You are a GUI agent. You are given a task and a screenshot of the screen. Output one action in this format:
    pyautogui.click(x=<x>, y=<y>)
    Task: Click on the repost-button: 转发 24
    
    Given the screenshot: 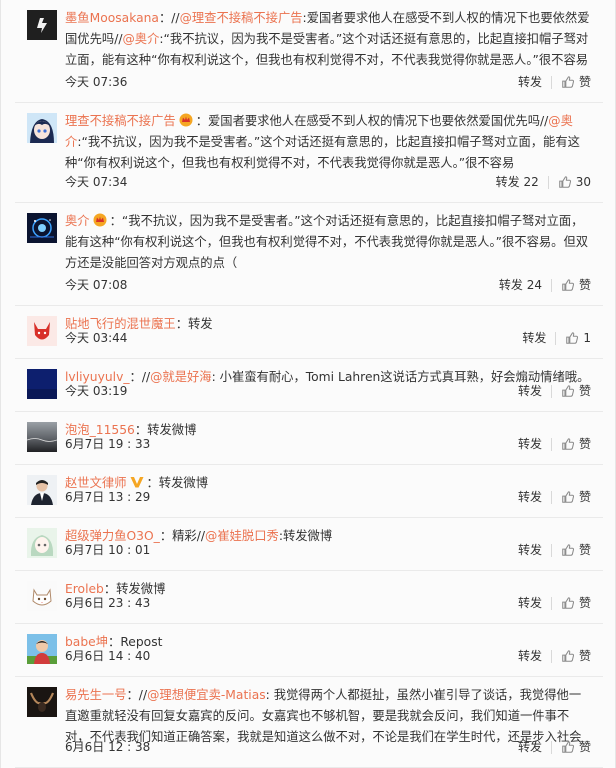 What is the action you would take?
    pyautogui.click(x=520, y=285)
    